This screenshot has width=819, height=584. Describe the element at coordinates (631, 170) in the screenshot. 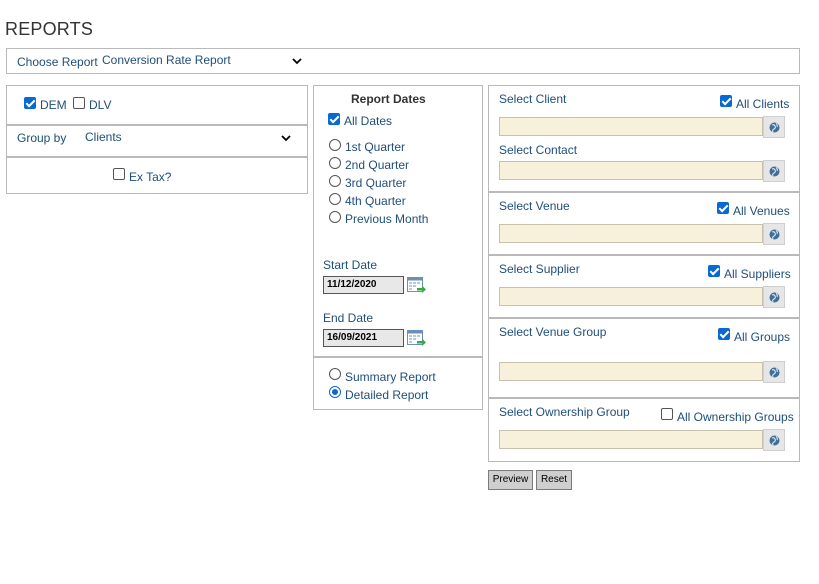

I see `contact-field` at that location.